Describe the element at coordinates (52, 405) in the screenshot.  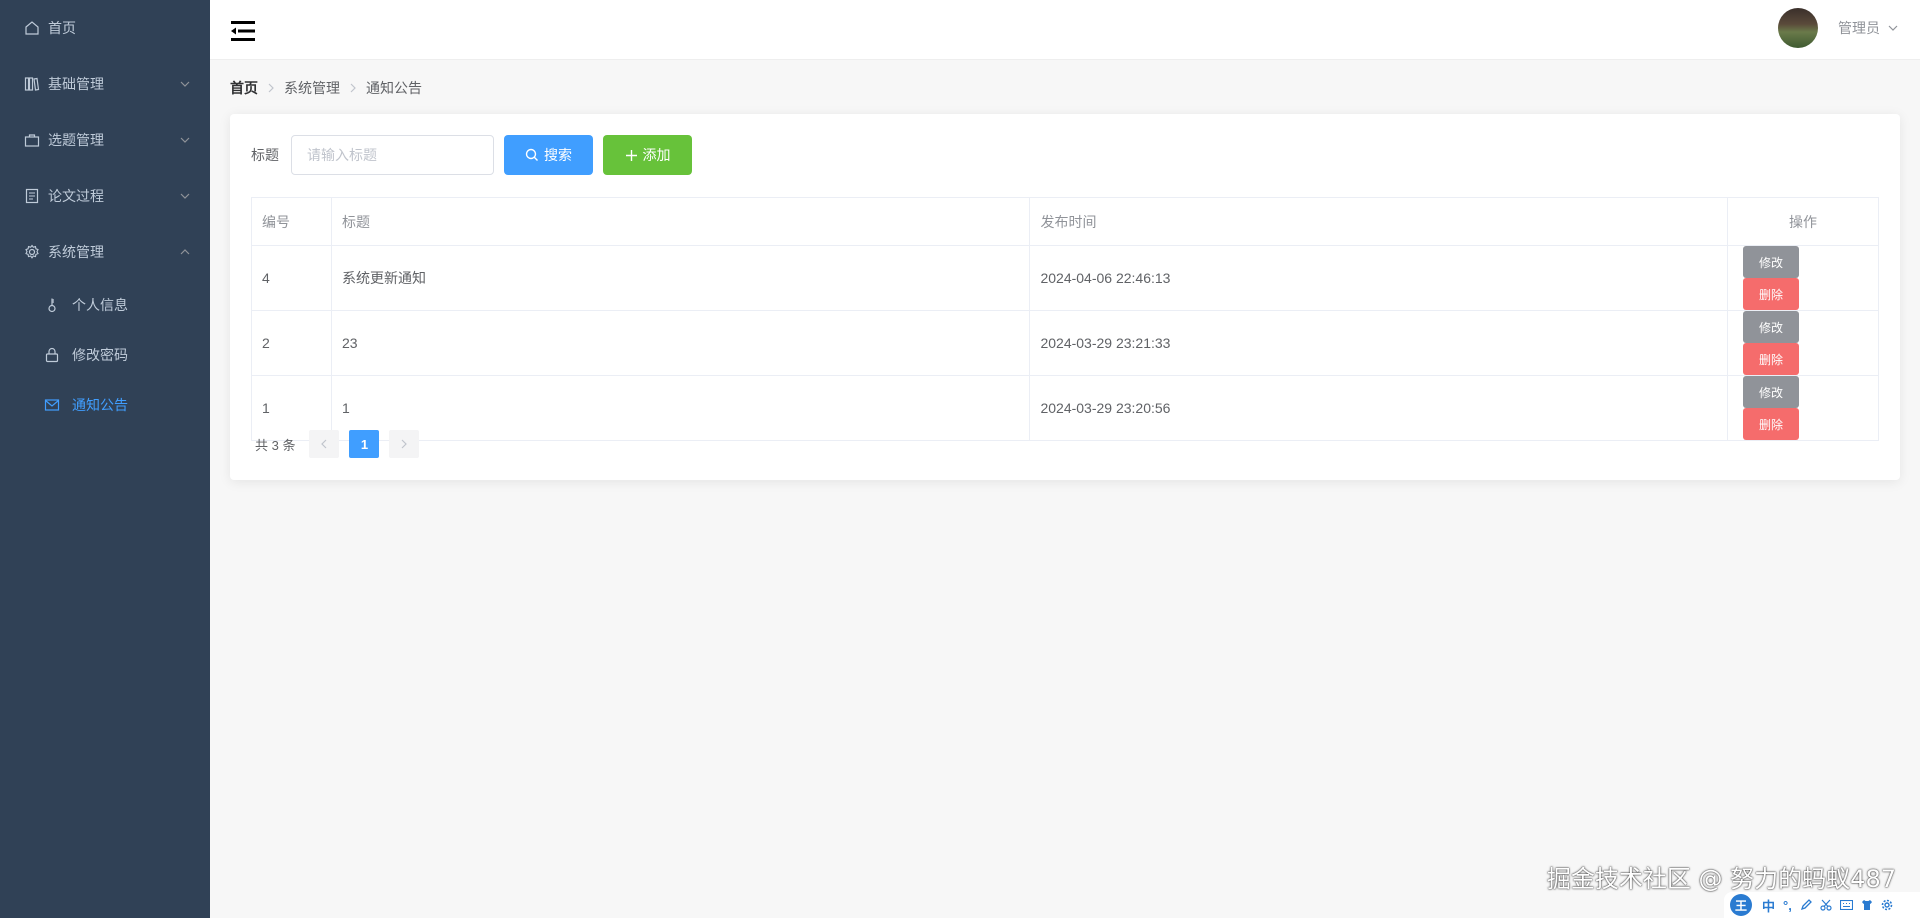
I see `message-icon` at that location.